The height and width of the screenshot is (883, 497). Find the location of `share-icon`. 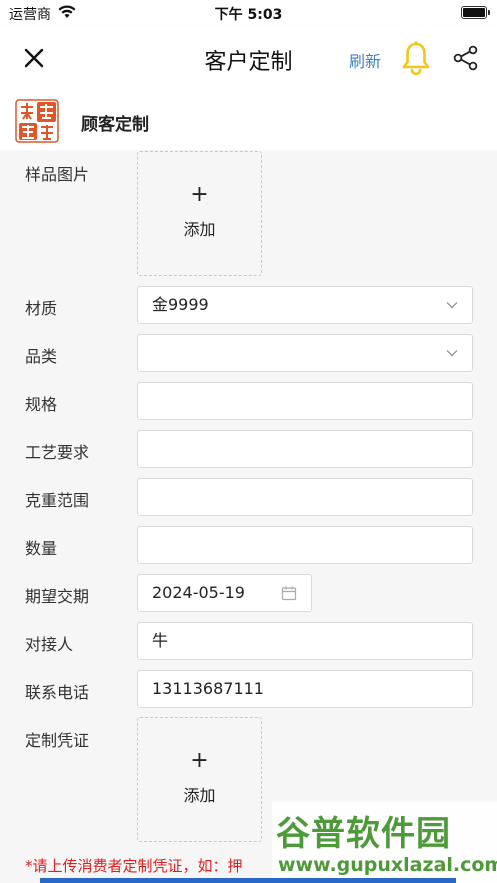

share-icon is located at coordinates (466, 58).